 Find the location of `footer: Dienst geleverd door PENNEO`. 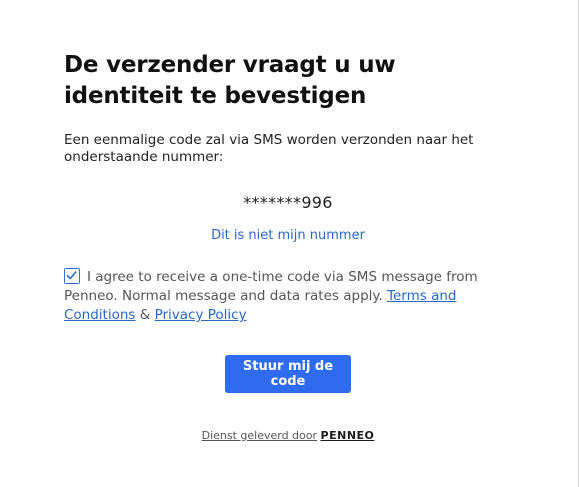

footer: Dienst geleverd door PENNEO is located at coordinates (288, 435).